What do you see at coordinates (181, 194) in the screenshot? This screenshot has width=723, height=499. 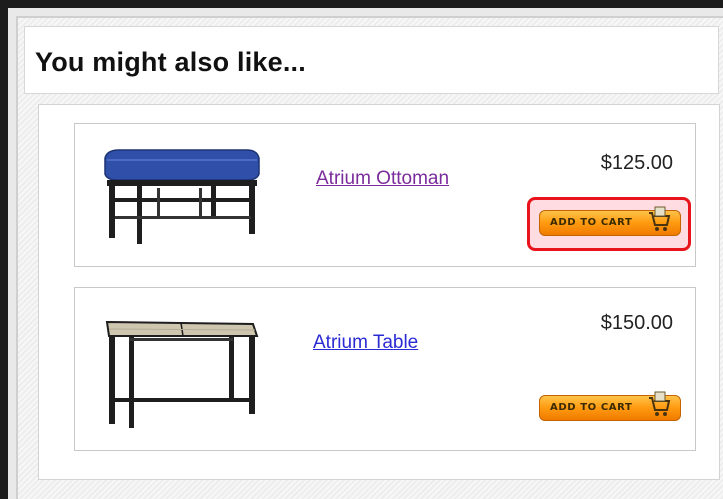 I see `ottoman-image` at bounding box center [181, 194].